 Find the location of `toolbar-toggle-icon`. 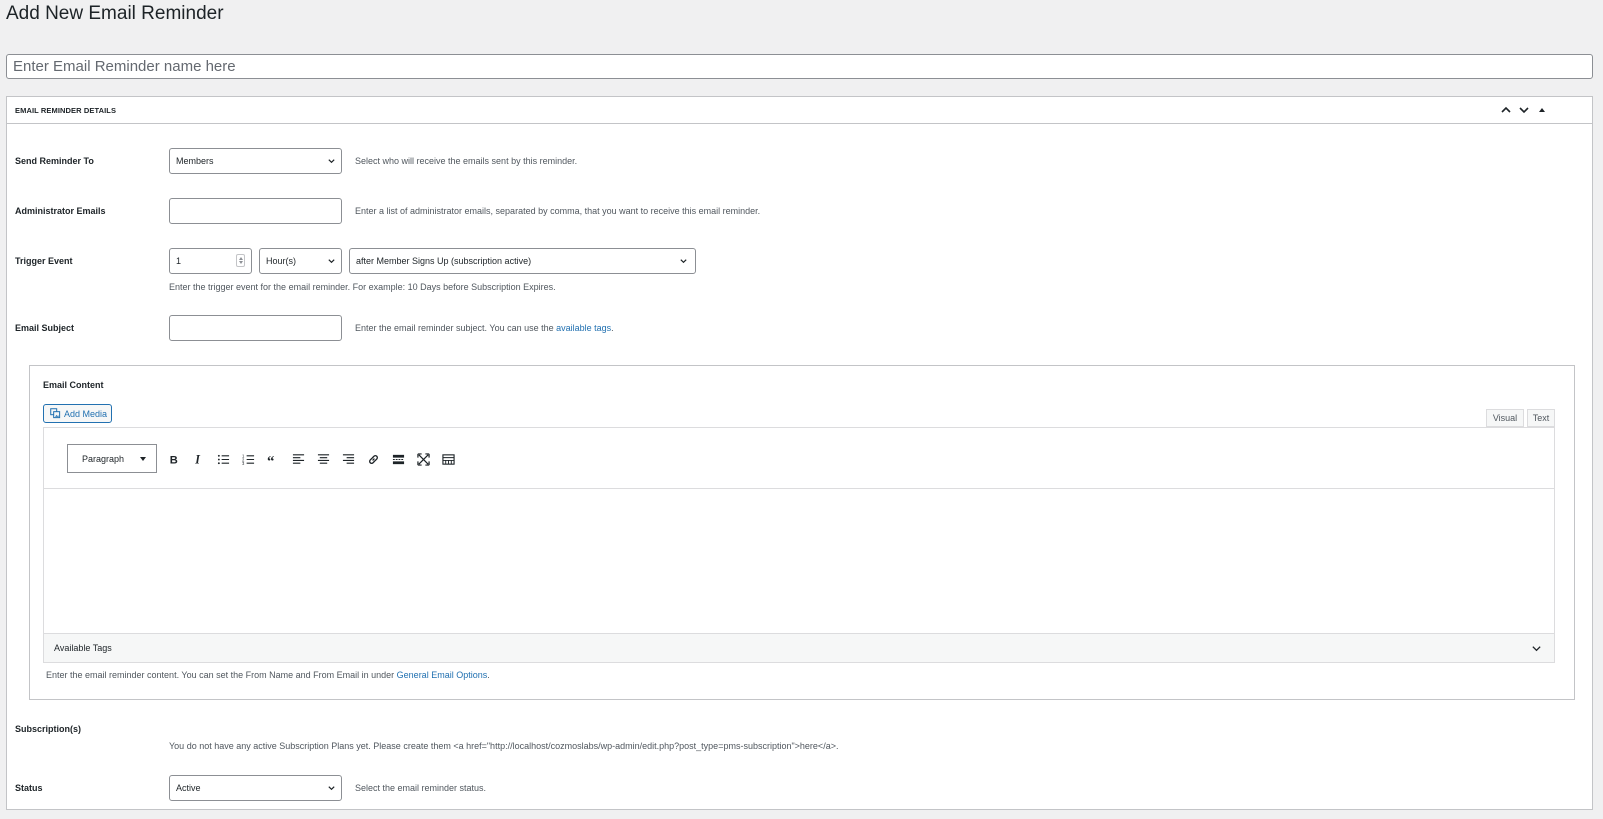

toolbar-toggle-icon is located at coordinates (448, 459).